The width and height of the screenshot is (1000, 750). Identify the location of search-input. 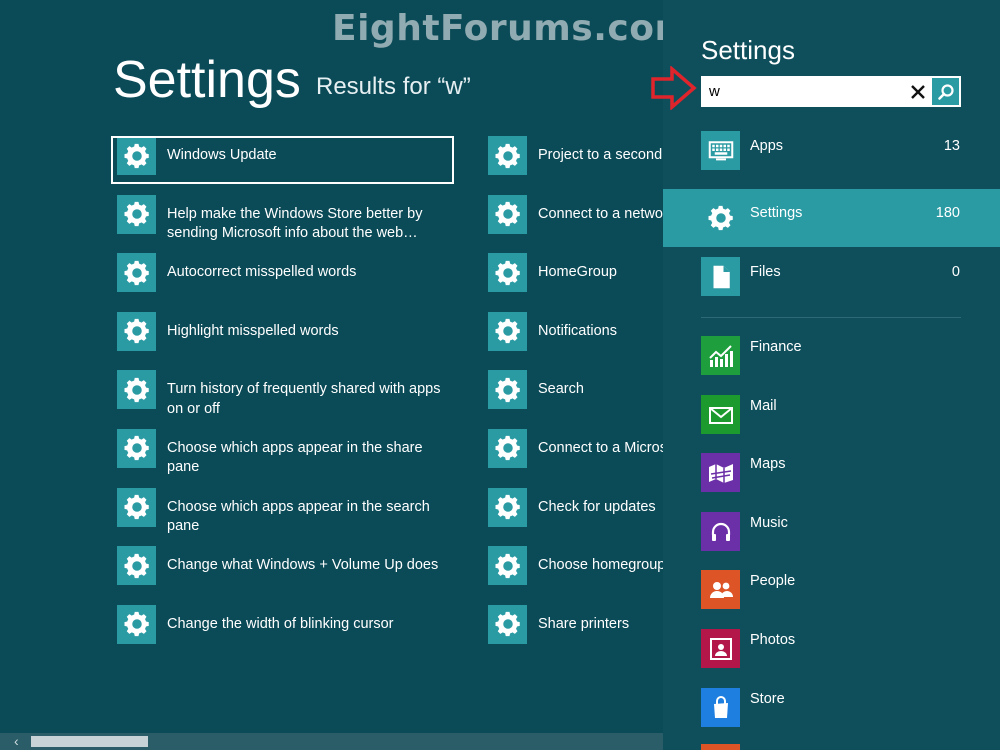
(801, 91).